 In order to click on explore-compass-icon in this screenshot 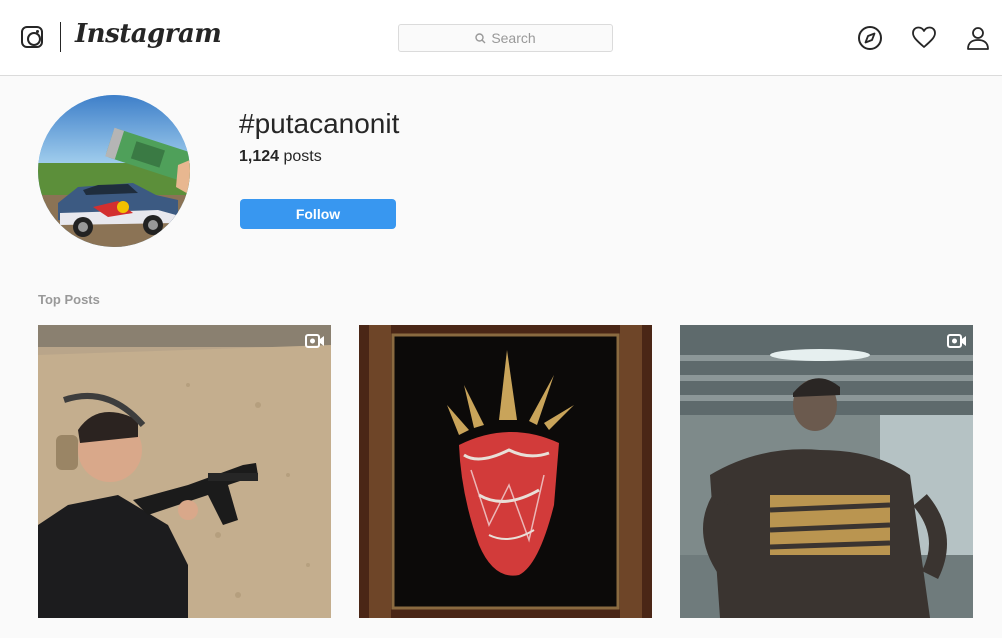, I will do `click(870, 38)`.